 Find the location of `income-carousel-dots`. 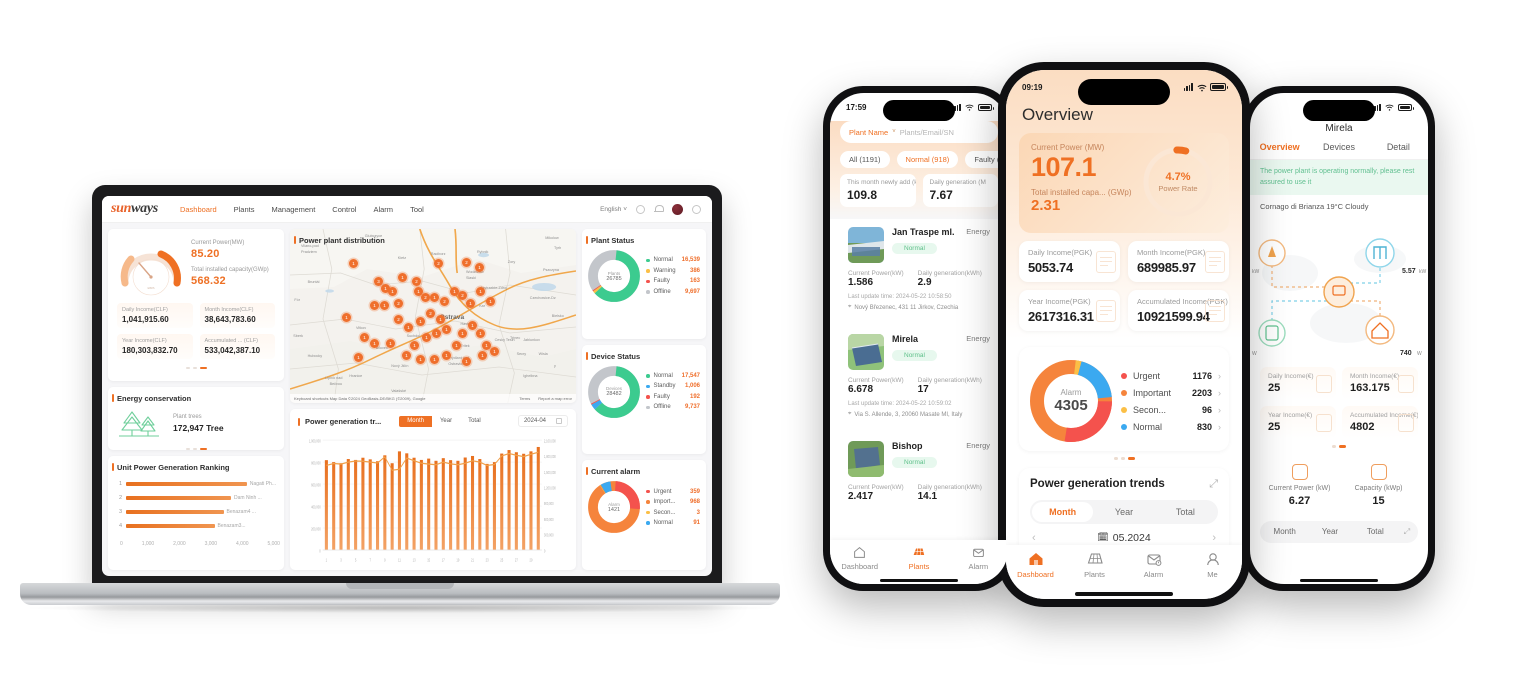

income-carousel-dots is located at coordinates (1339, 446).